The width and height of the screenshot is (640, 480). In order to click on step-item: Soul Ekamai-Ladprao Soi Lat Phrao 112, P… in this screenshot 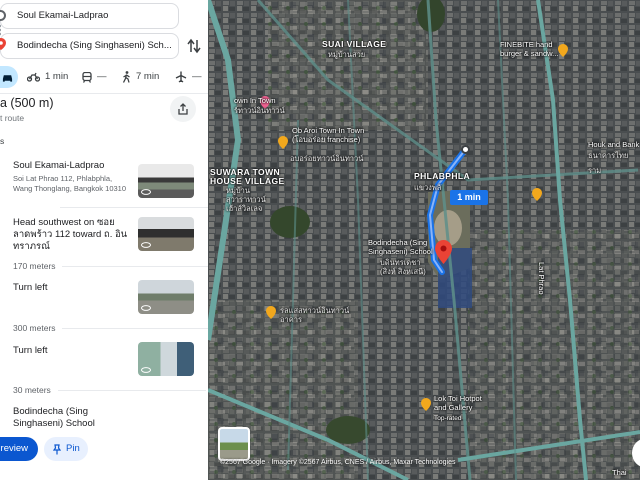, I will do `click(73, 177)`.